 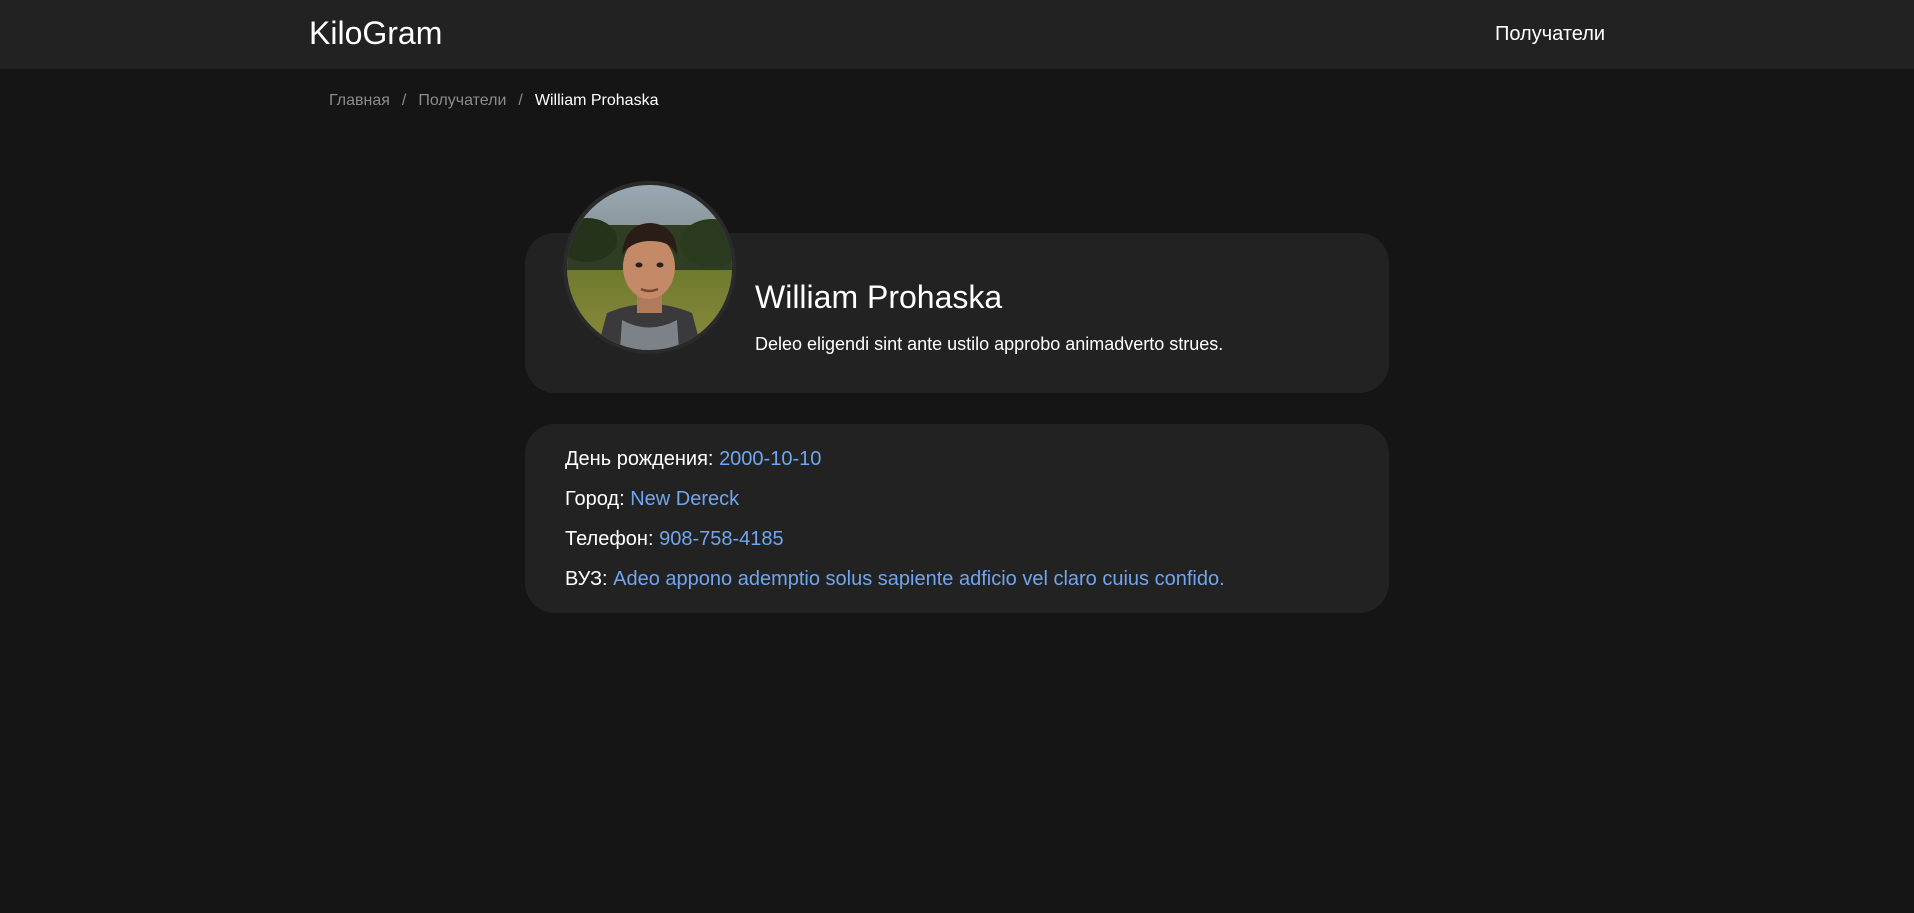 What do you see at coordinates (375, 33) in the screenshot?
I see `brand-logo-link: KiloGram` at bounding box center [375, 33].